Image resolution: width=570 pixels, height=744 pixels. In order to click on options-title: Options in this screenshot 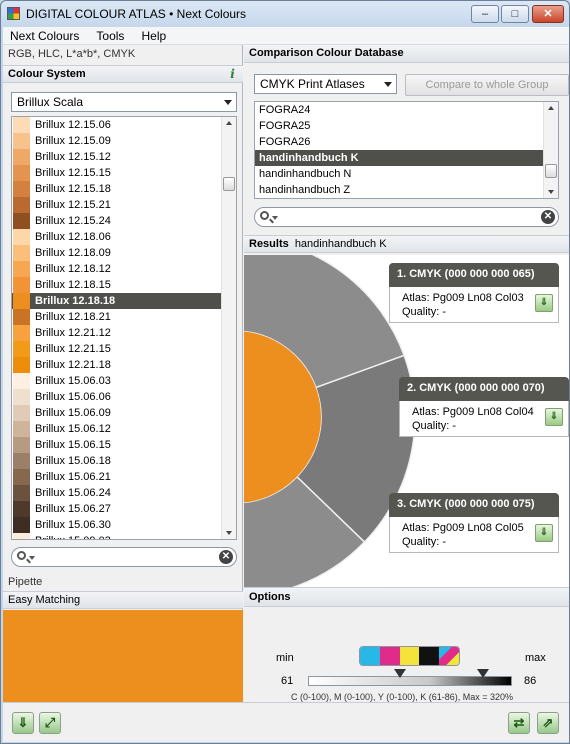, I will do `click(270, 597)`.